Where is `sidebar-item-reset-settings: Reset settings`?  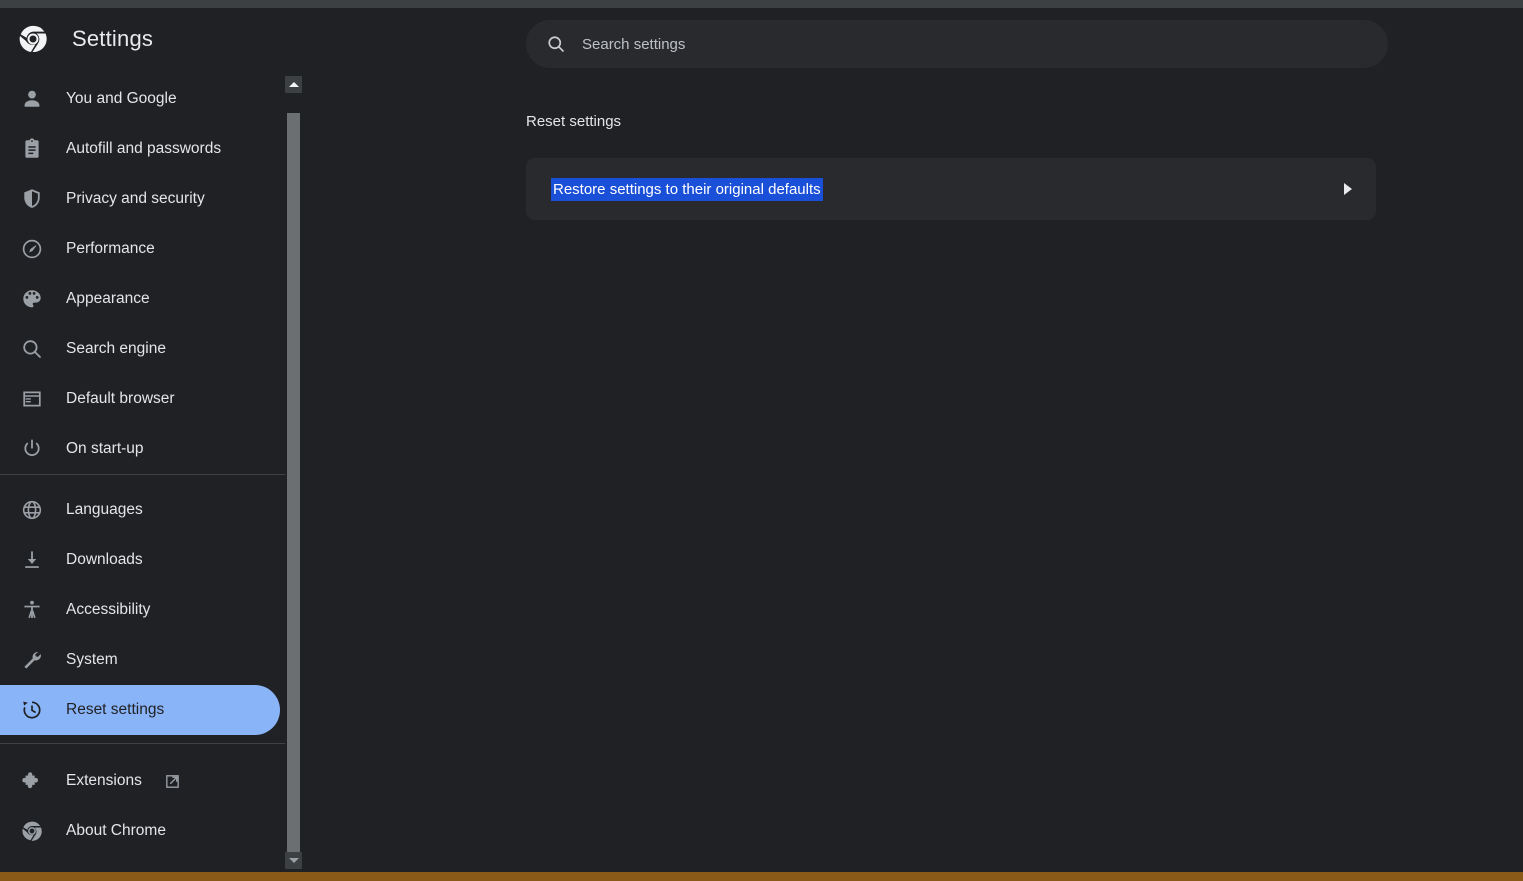
sidebar-item-reset-settings: Reset settings is located at coordinates (140, 710).